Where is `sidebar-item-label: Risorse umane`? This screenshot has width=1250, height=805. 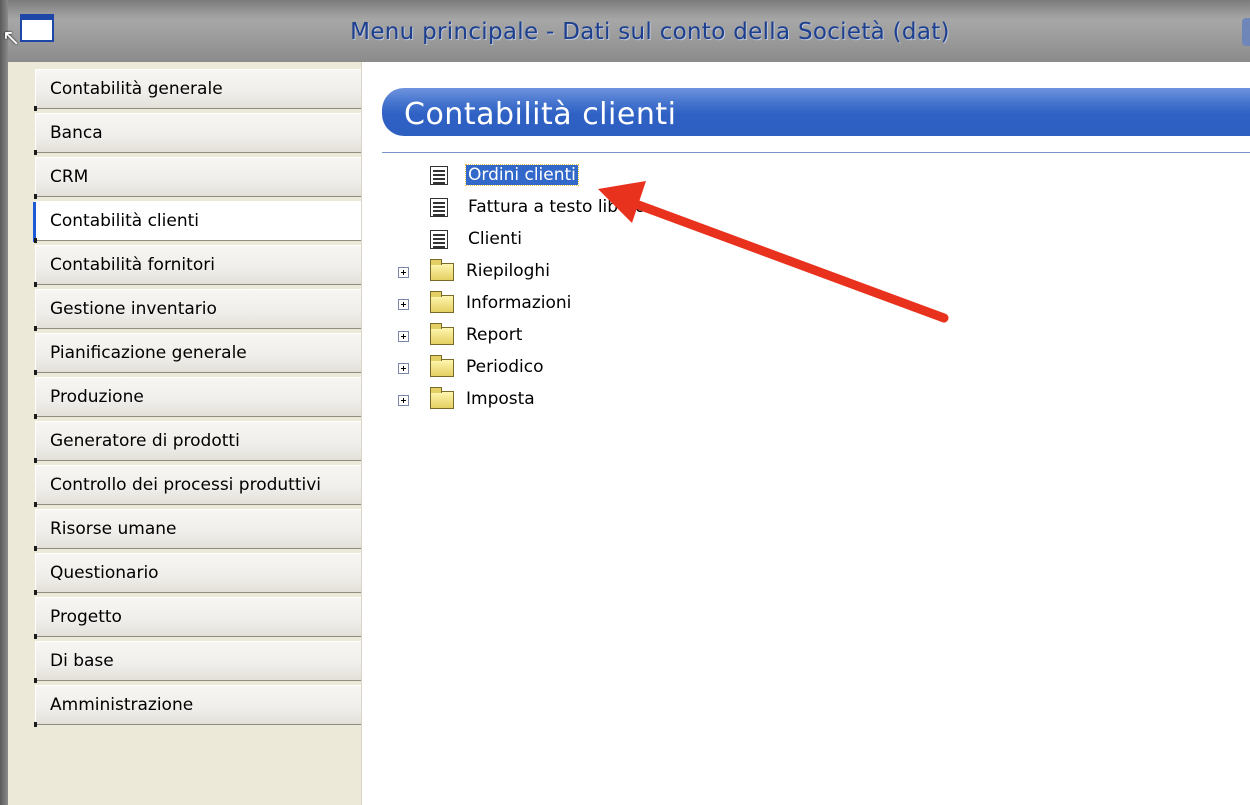 sidebar-item-label: Risorse umane is located at coordinates (113, 529).